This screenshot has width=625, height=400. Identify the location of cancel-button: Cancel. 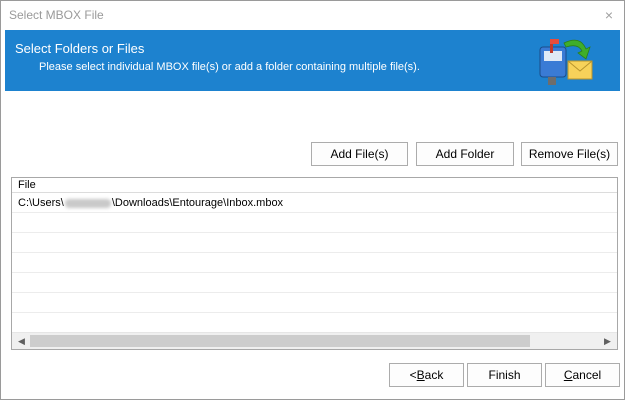
(582, 375).